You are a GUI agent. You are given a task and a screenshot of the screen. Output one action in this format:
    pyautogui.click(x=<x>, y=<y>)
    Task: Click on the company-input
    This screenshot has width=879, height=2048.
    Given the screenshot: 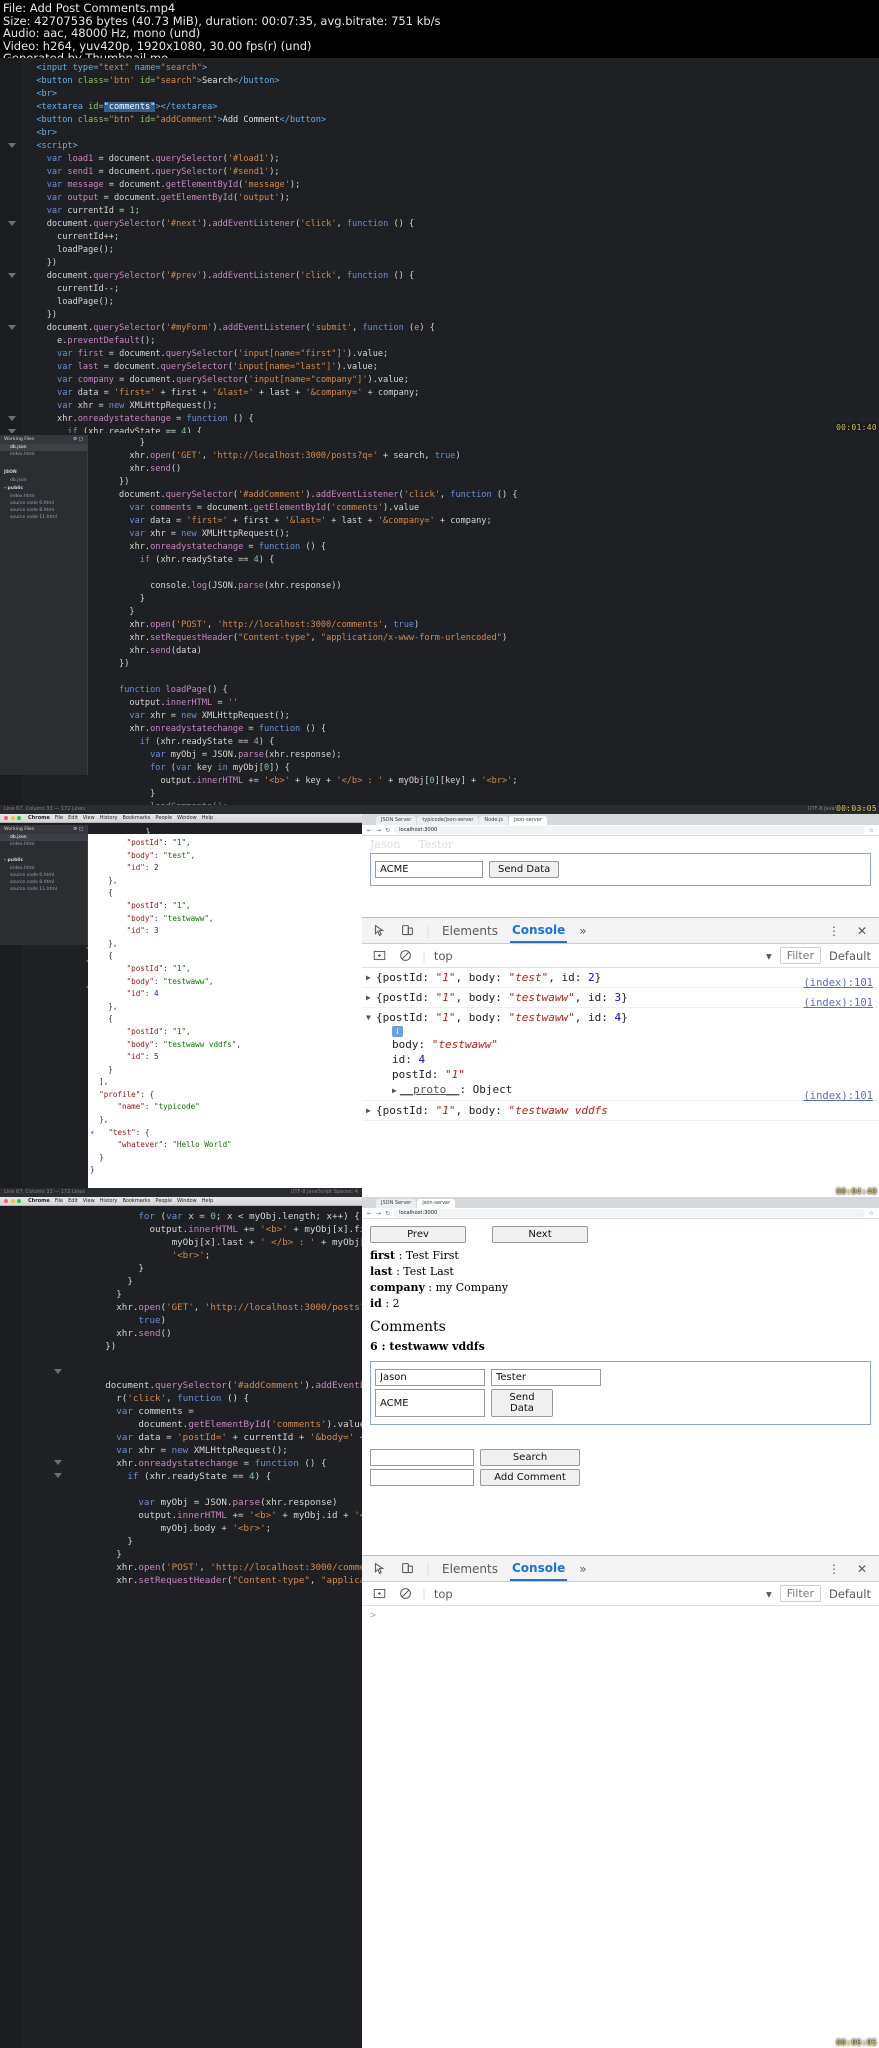 What is the action you would take?
    pyautogui.click(x=430, y=1403)
    